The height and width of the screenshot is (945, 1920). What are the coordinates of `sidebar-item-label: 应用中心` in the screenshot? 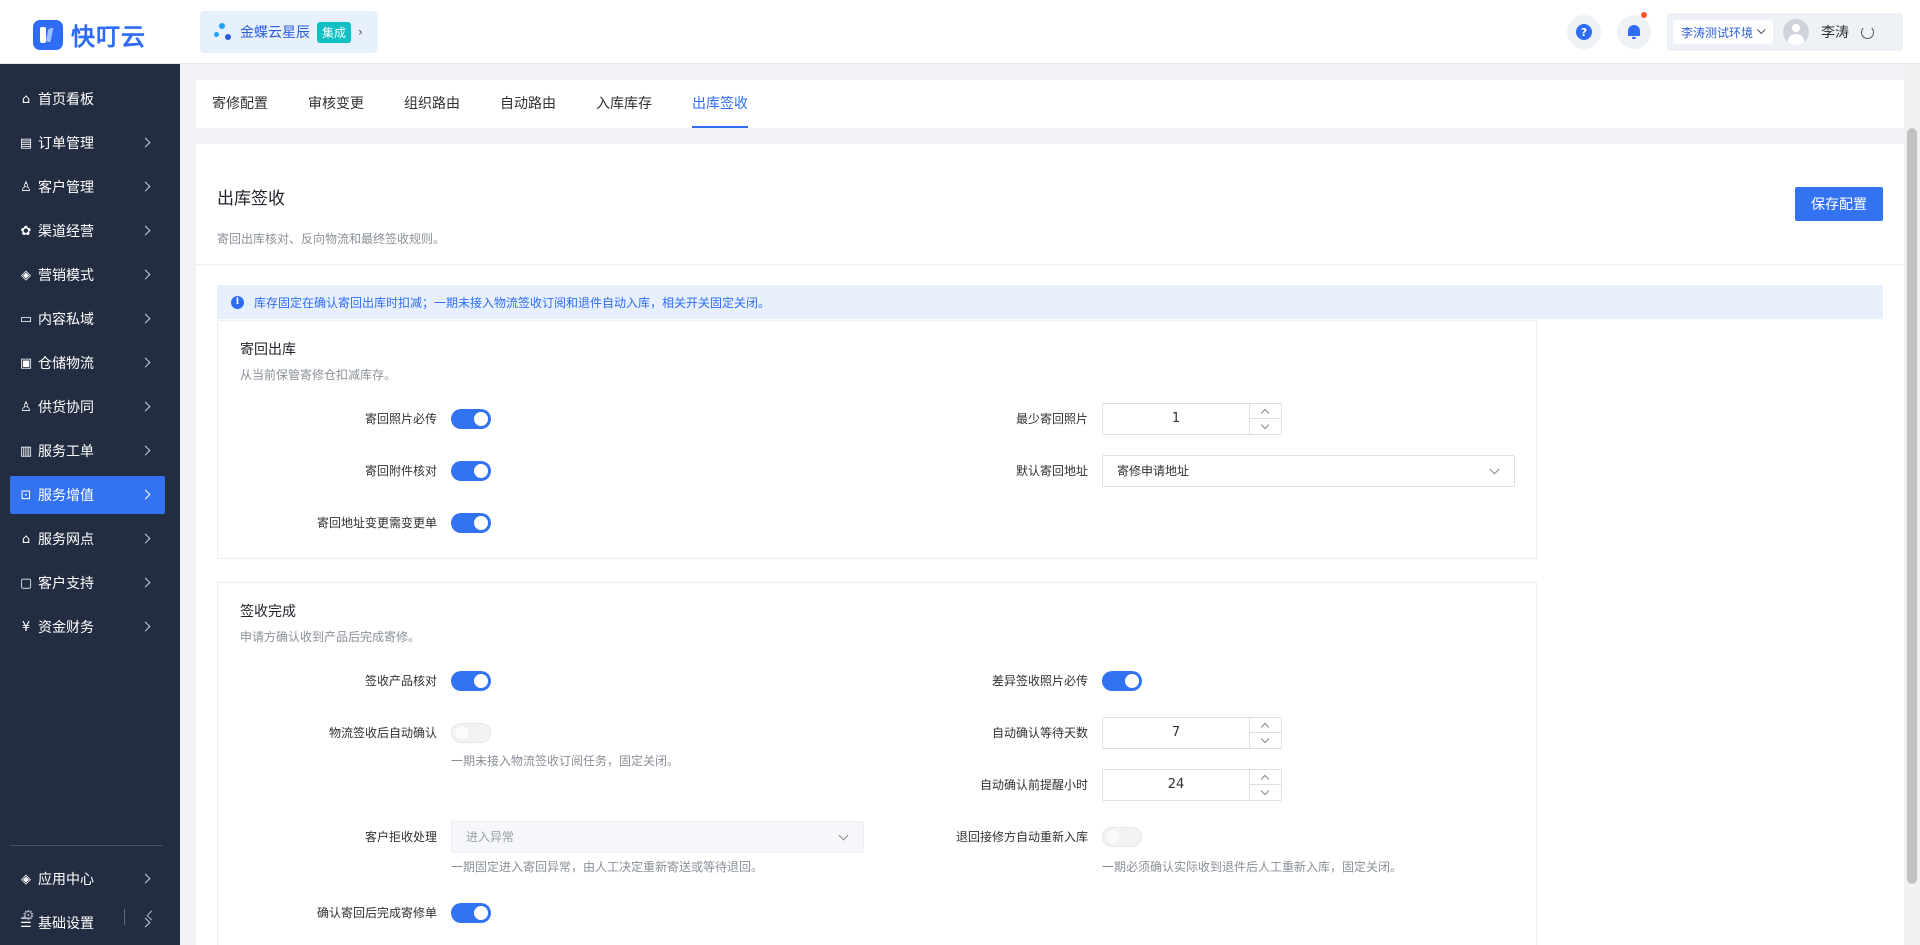 It's located at (66, 880).